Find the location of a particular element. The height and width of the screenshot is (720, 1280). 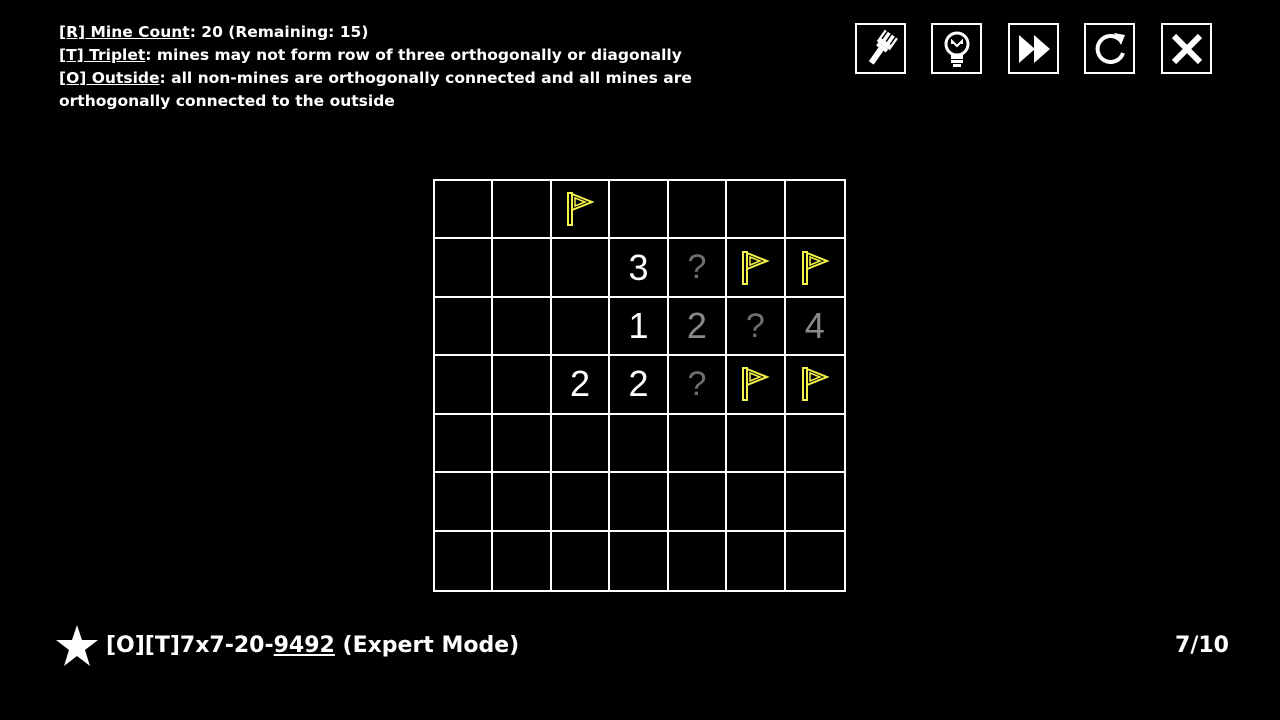

brush-button is located at coordinates (880, 48).